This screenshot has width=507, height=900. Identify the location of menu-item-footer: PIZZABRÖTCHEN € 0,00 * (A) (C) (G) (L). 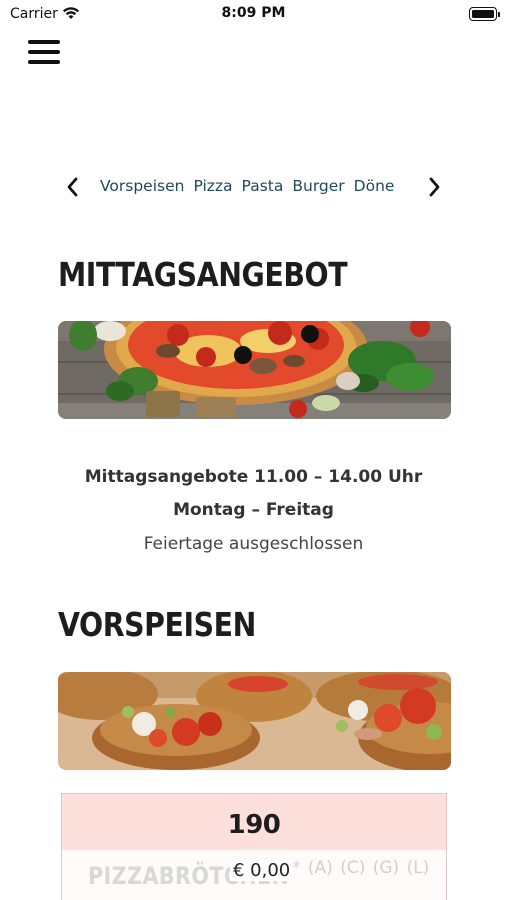
(254, 875).